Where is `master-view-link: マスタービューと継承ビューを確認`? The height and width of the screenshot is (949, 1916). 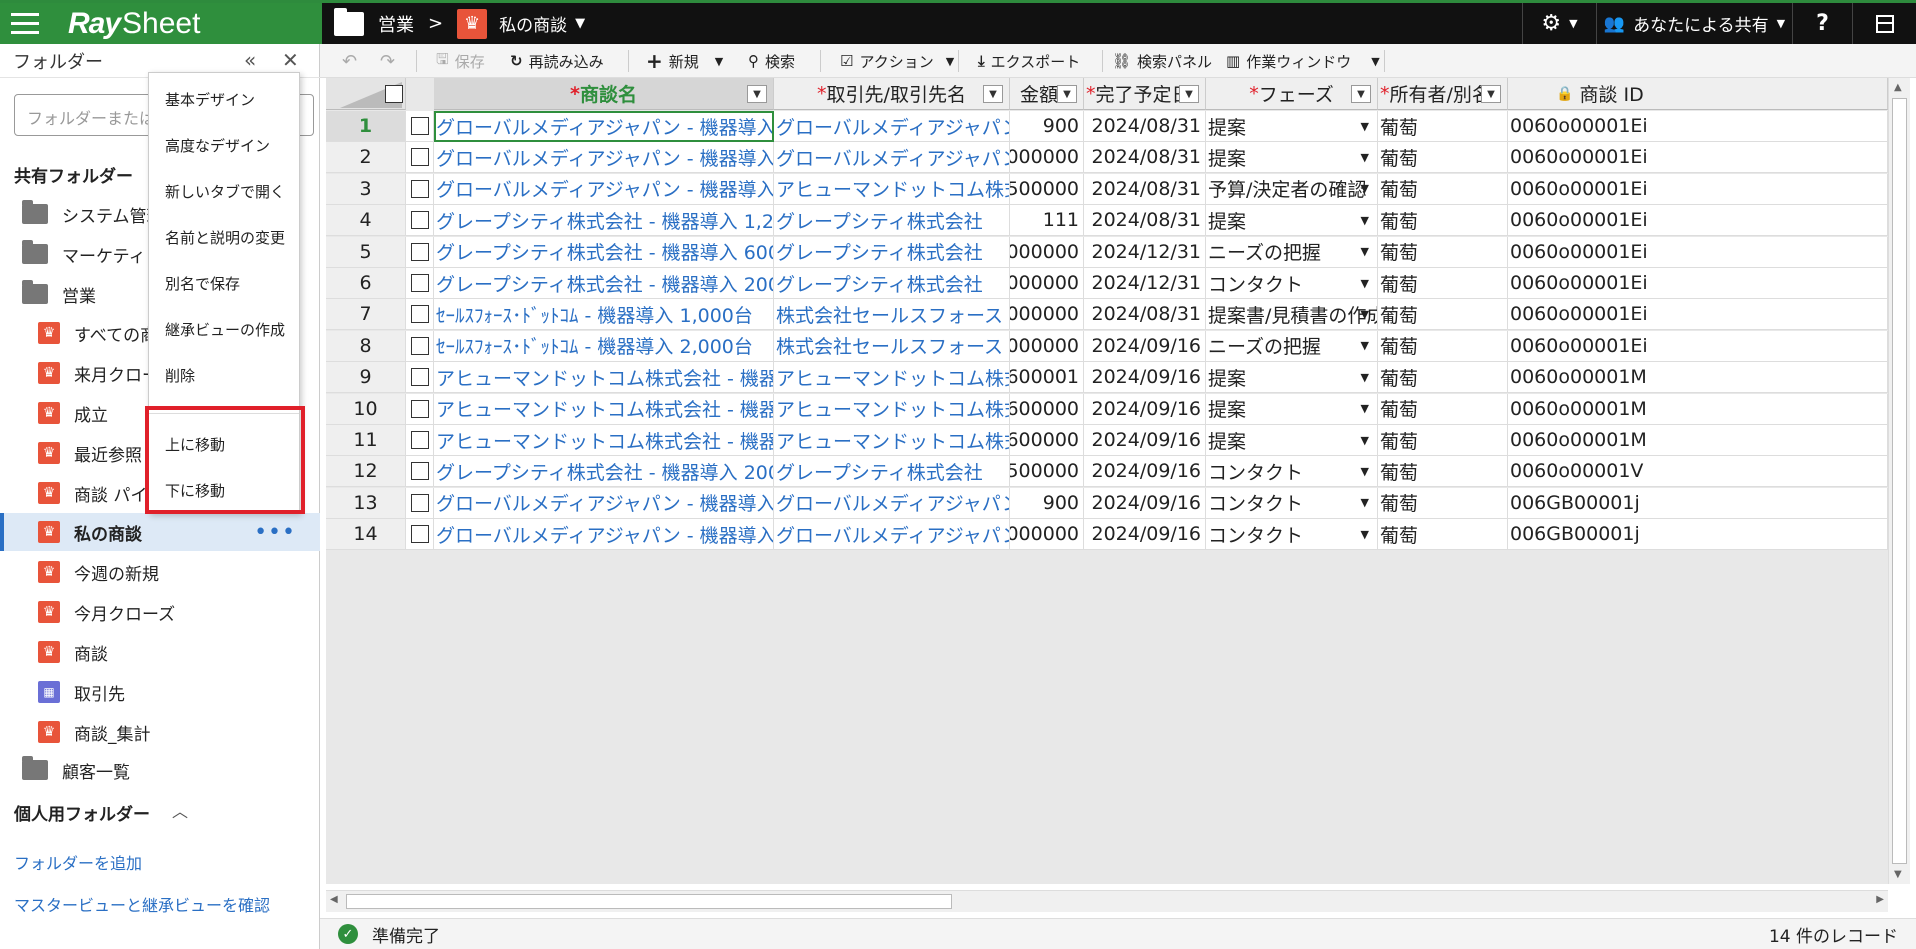 master-view-link: マスタービューと継承ビューを確認 is located at coordinates (142, 904).